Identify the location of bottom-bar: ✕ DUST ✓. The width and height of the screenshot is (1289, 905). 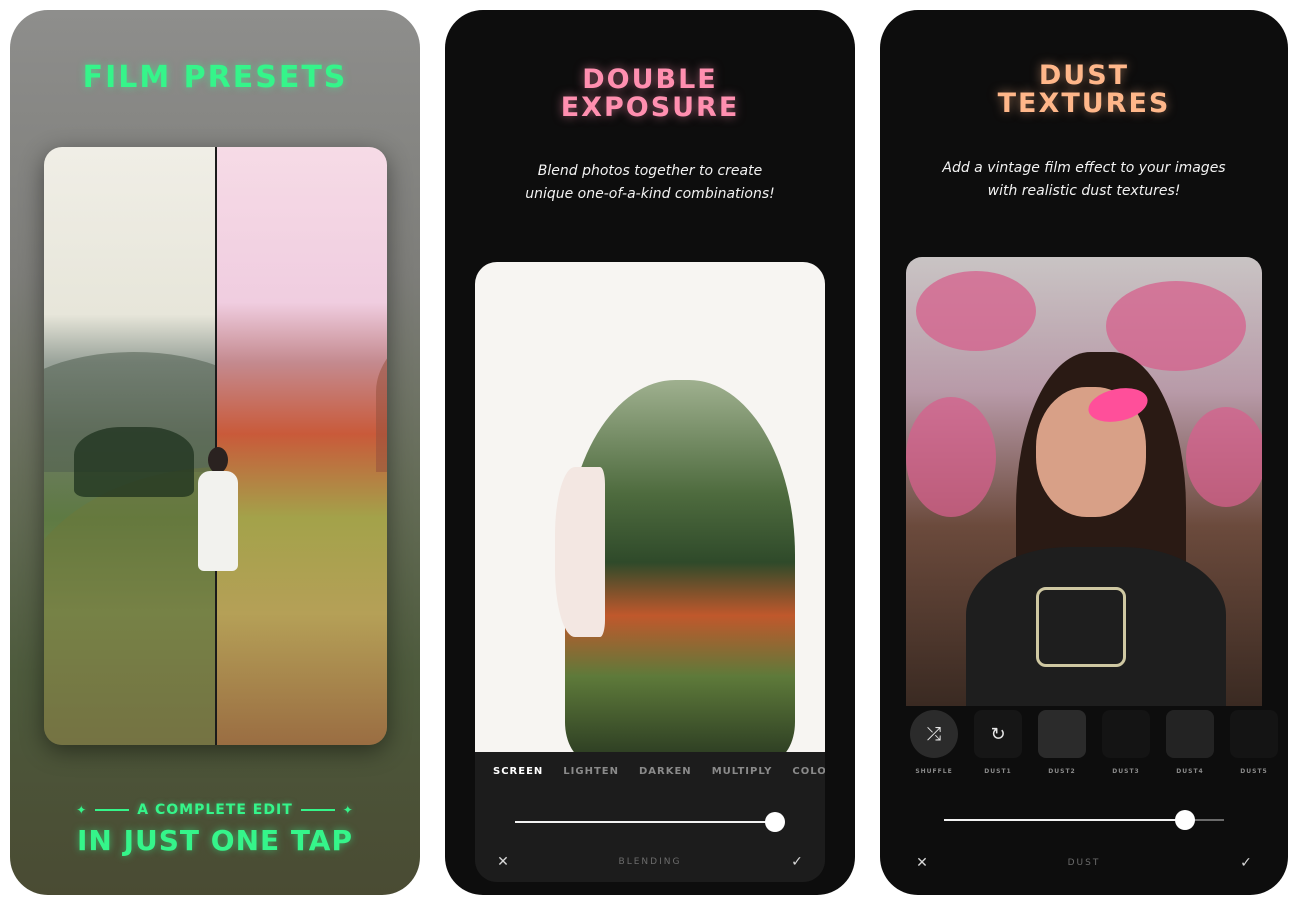
(1084, 863).